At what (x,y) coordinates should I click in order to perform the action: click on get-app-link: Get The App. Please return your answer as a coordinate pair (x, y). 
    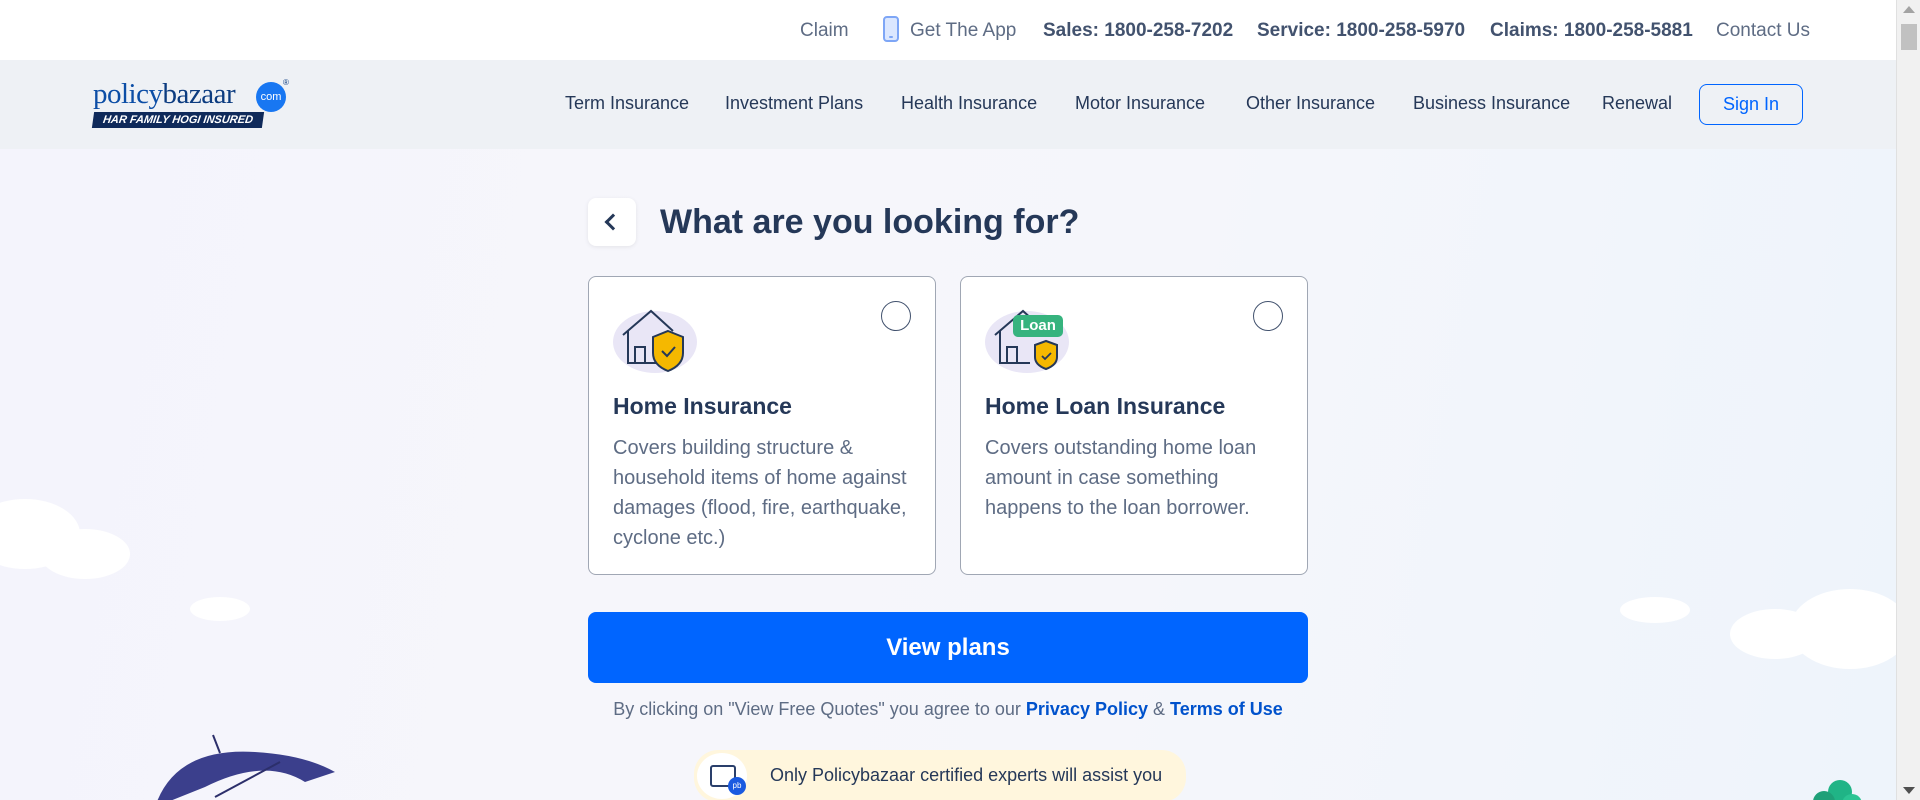
    Looking at the image, I should click on (963, 31).